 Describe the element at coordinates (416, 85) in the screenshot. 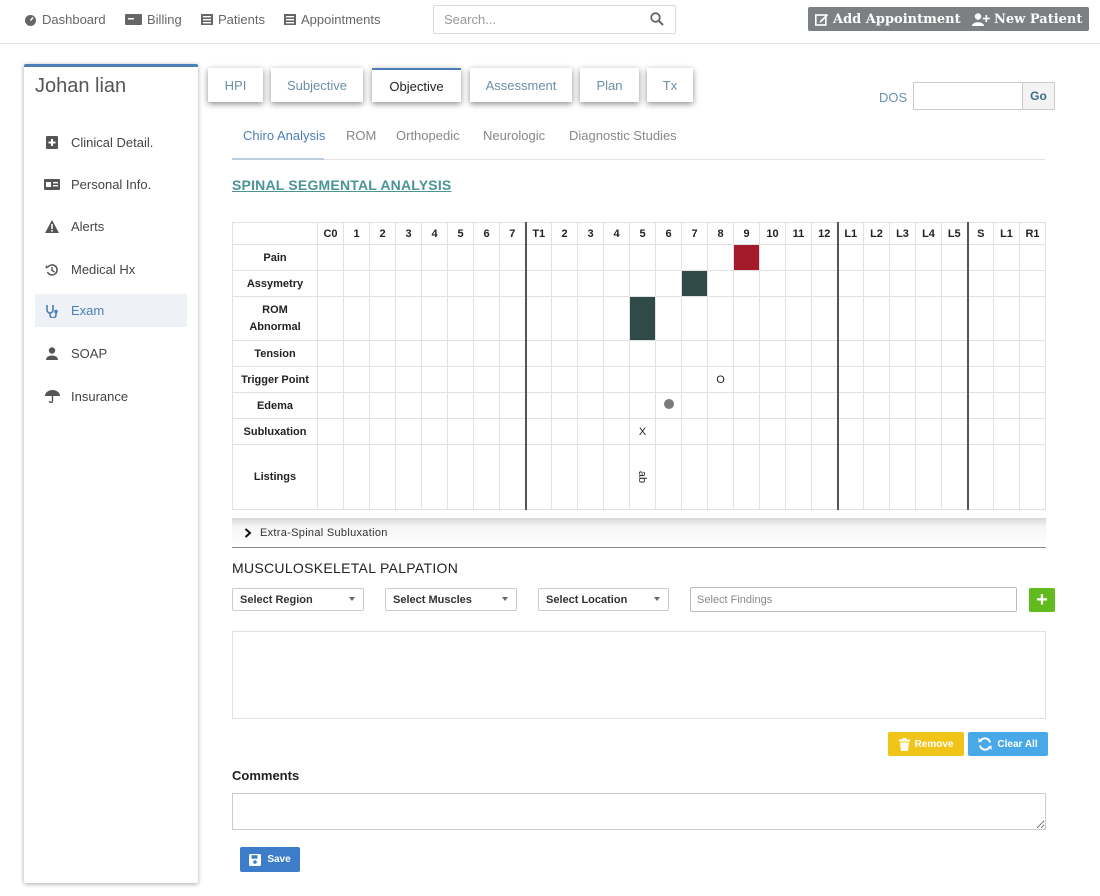

I see `tab-objective: Objective` at that location.